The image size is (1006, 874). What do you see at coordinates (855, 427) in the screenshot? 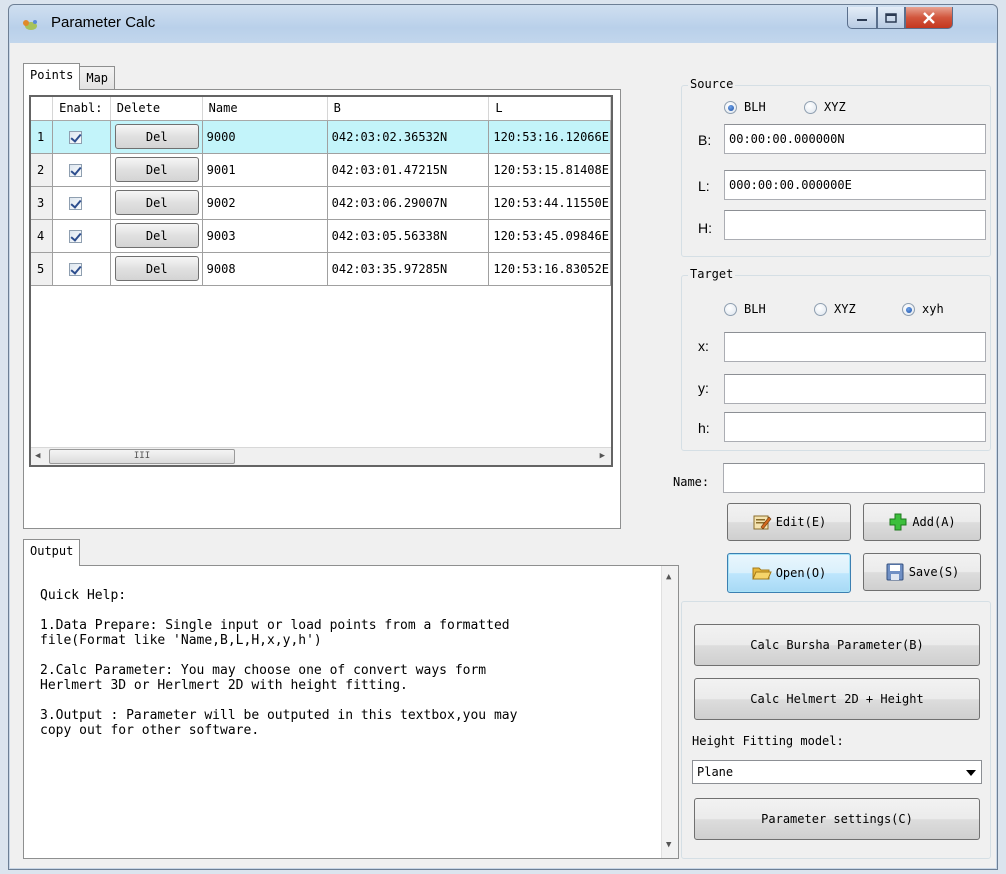
I see `h-target-input` at bounding box center [855, 427].